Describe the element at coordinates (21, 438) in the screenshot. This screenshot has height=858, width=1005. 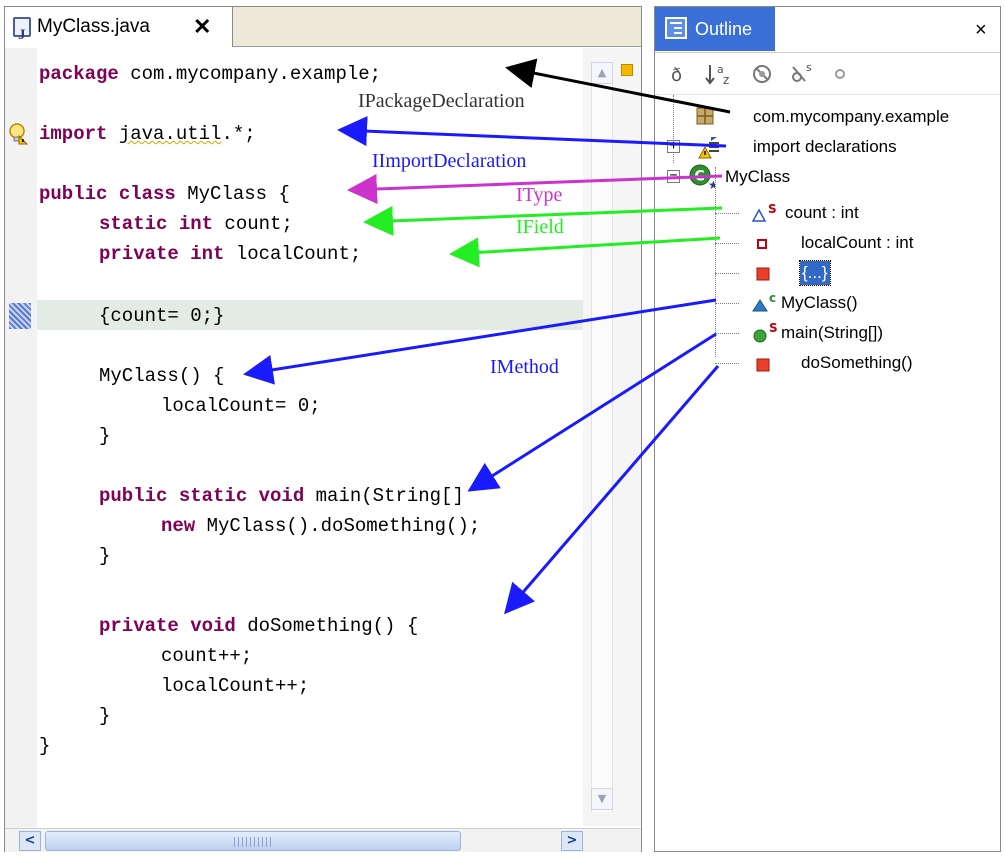
I see `editor-vertical-ruler` at that location.